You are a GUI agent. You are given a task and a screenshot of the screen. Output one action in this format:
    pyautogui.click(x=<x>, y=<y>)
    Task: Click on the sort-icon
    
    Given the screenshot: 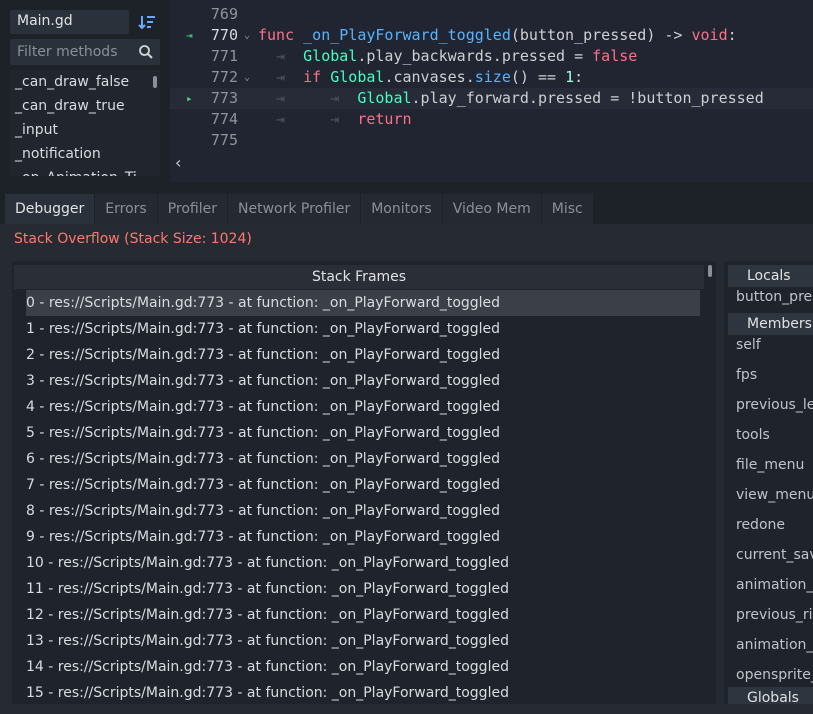 What is the action you would take?
    pyautogui.click(x=146, y=23)
    